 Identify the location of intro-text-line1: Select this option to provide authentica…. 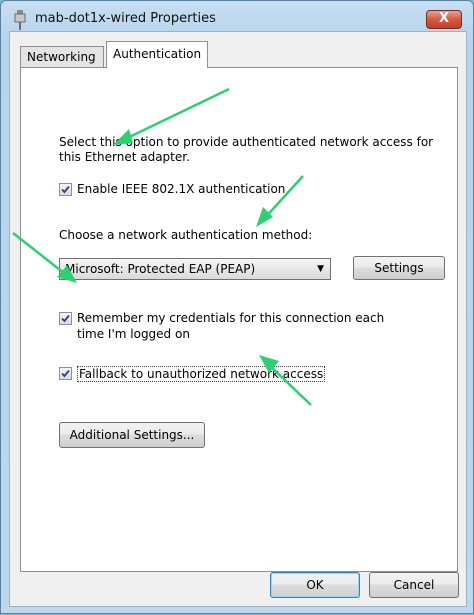
(246, 142).